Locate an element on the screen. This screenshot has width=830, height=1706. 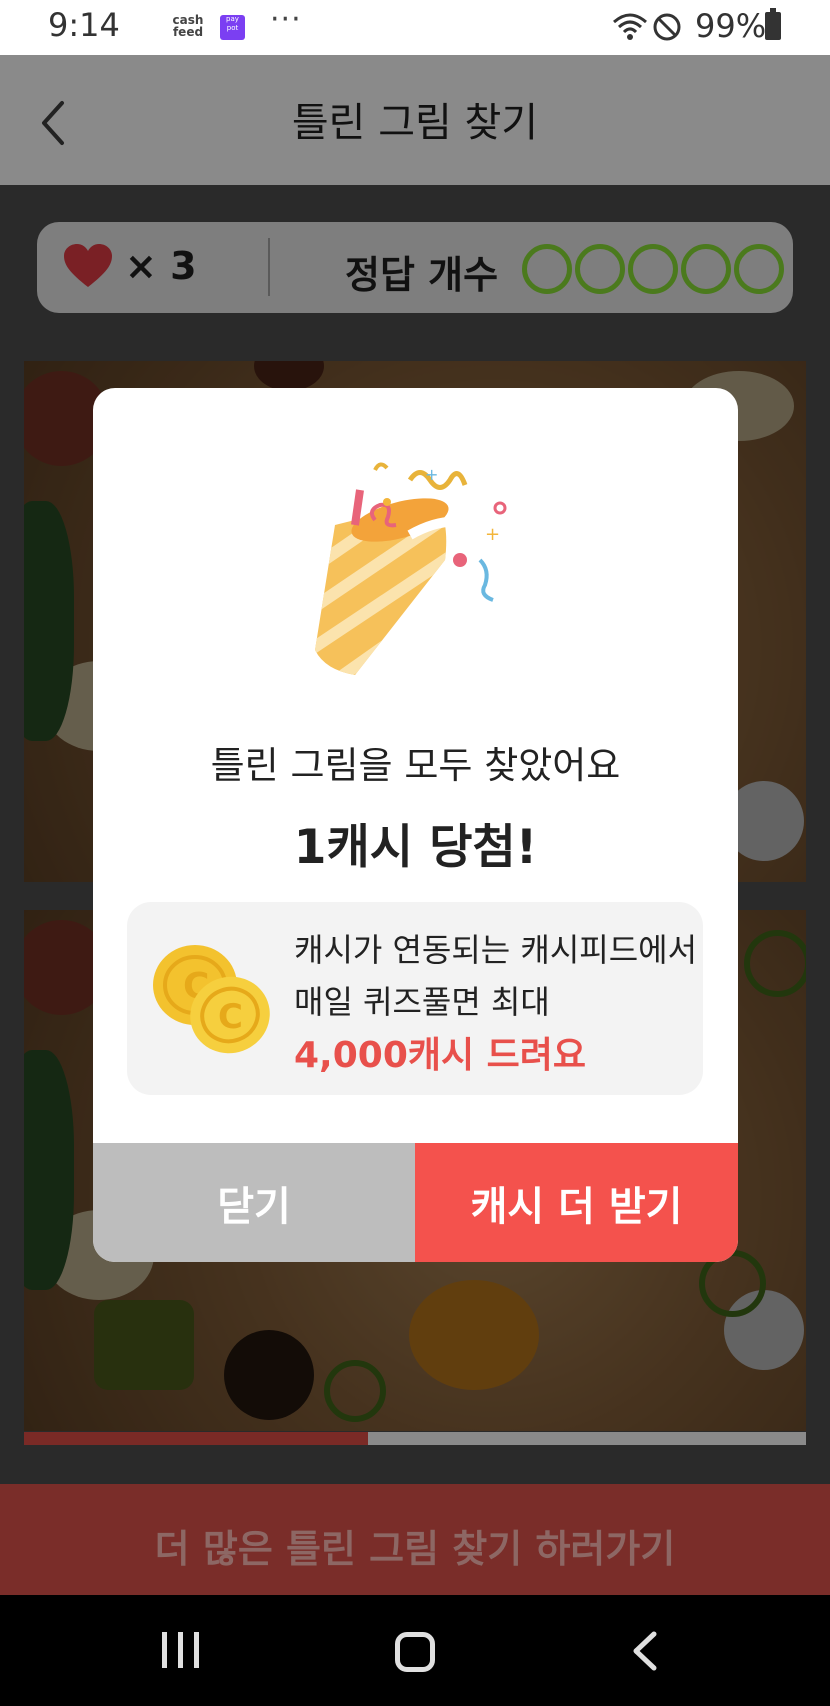
promo-line-1: 캐시가 연동되는 캐시피드에서 is located at coordinates (496, 950).